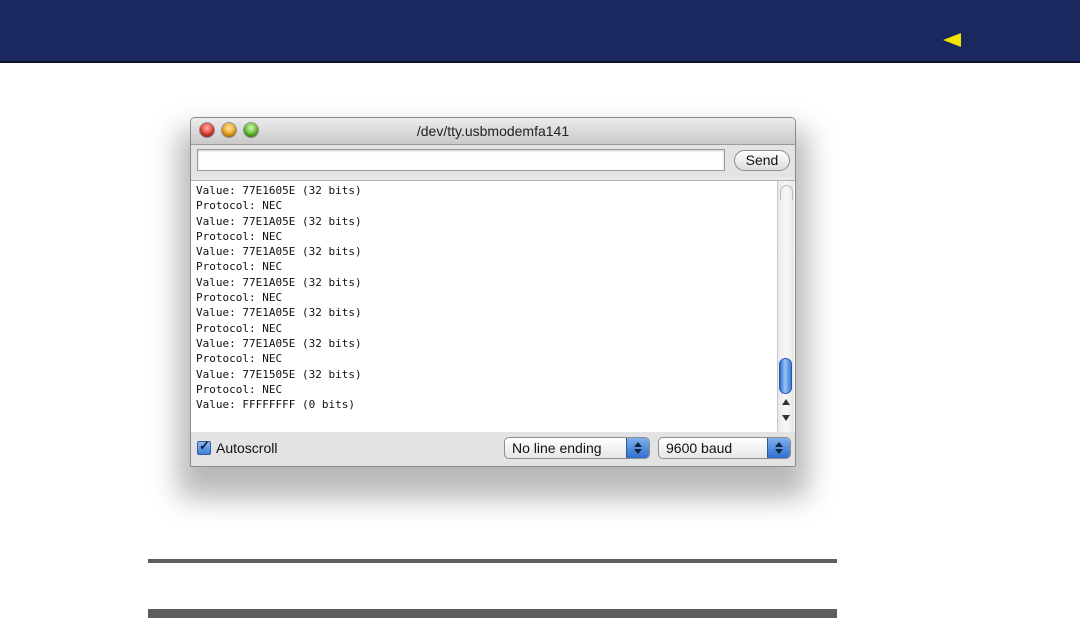  I want to click on scrollbar-thumb, so click(785, 376).